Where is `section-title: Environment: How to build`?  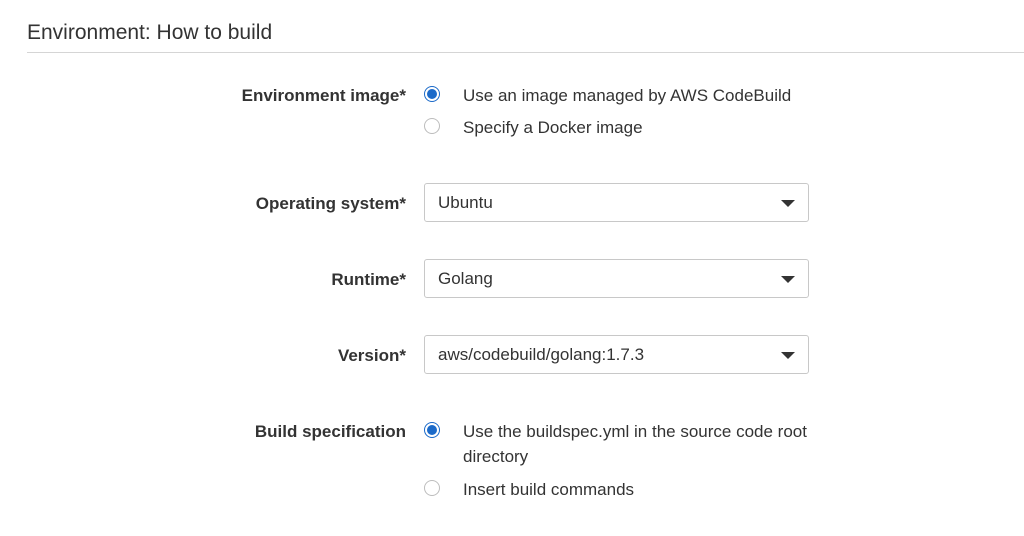
section-title: Environment: How to build is located at coordinates (150, 32).